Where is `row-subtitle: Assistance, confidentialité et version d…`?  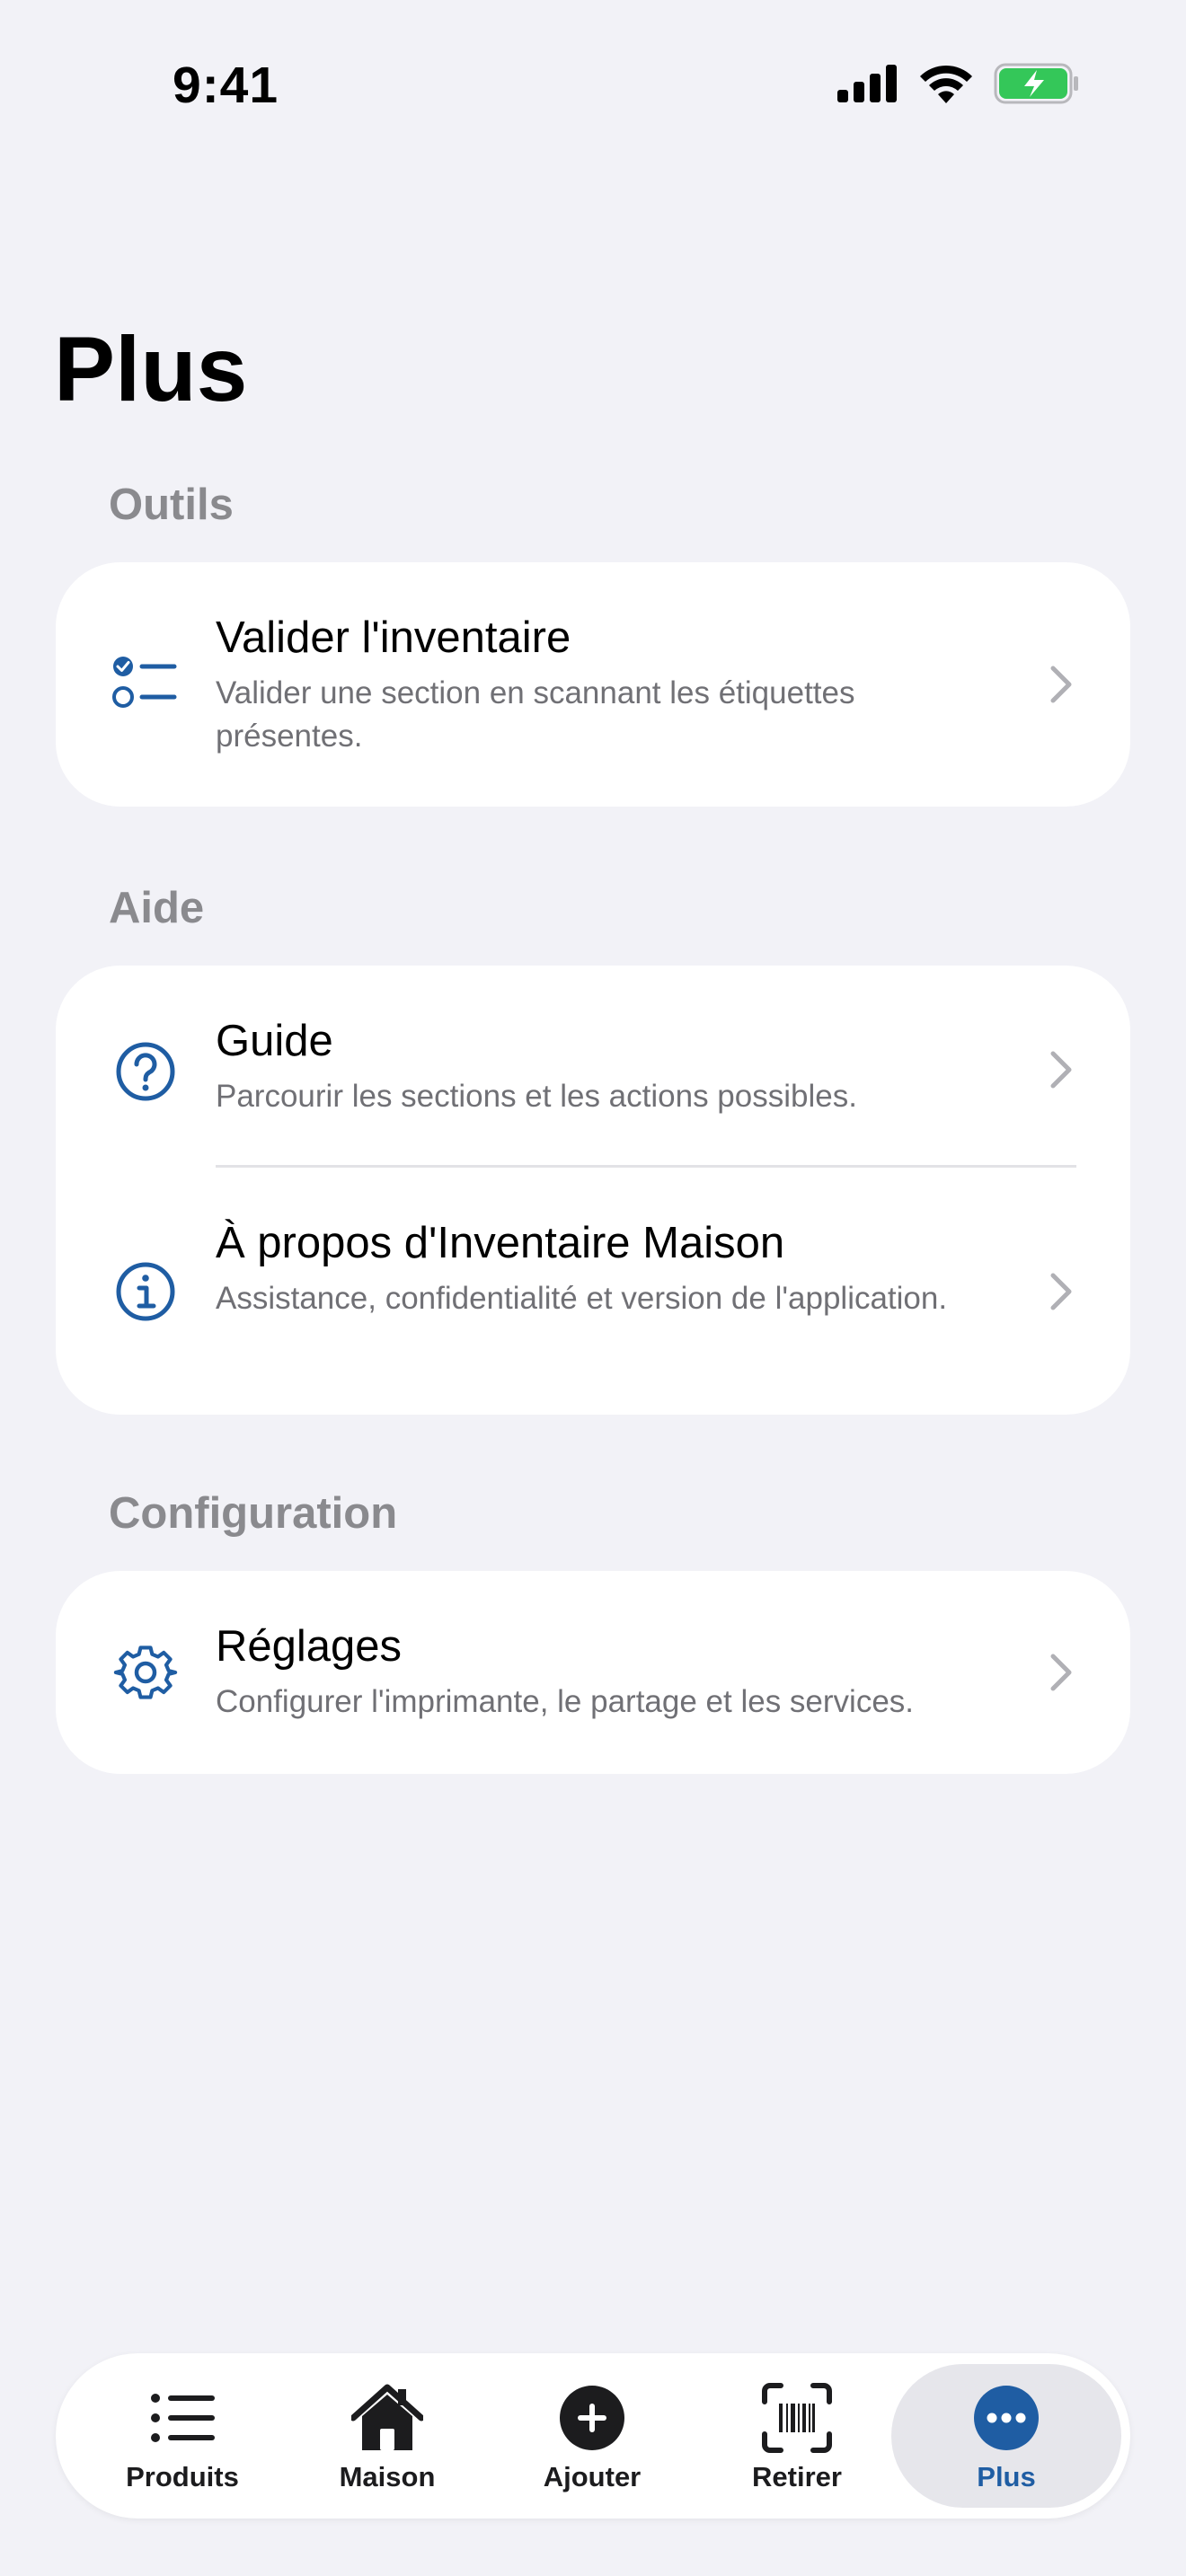 row-subtitle: Assistance, confidentialité et version d… is located at coordinates (582, 1298).